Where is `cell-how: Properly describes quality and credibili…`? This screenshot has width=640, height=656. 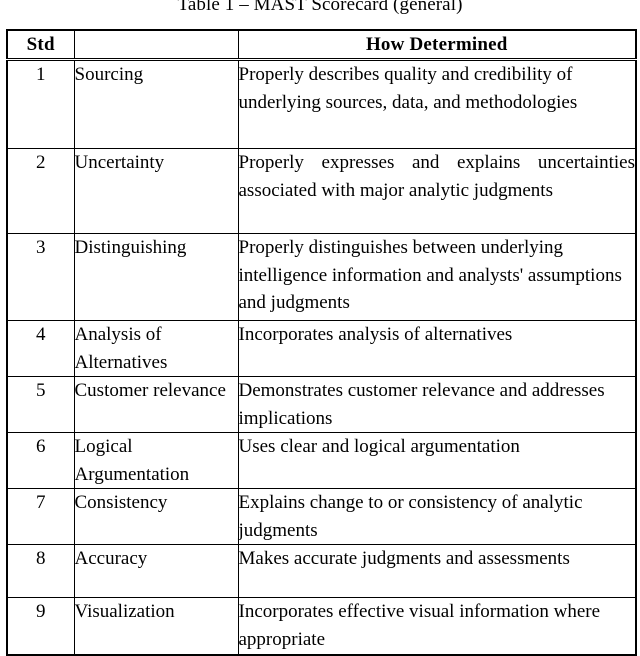 cell-how: Properly describes quality and credibili… is located at coordinates (437, 104).